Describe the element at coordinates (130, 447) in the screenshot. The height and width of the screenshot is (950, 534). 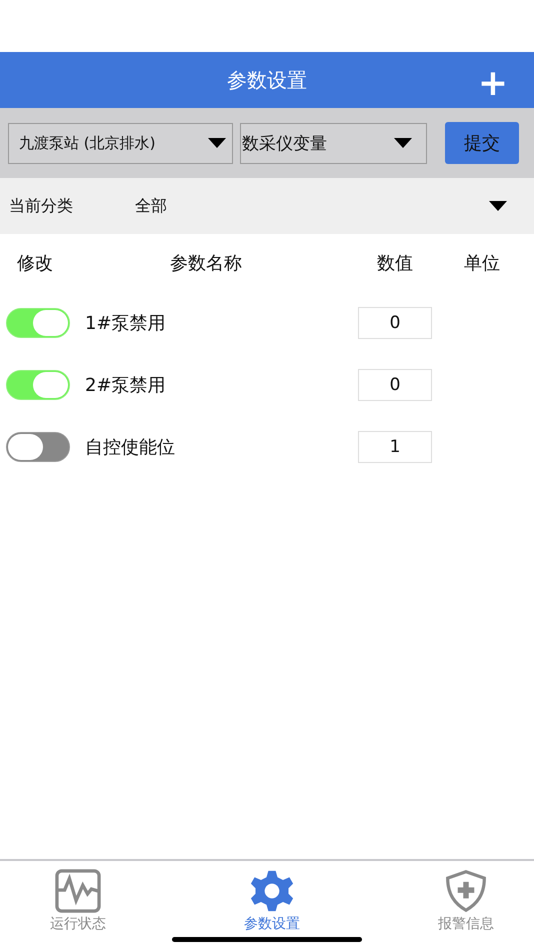
I see `parameter-name: 自控使能位` at that location.